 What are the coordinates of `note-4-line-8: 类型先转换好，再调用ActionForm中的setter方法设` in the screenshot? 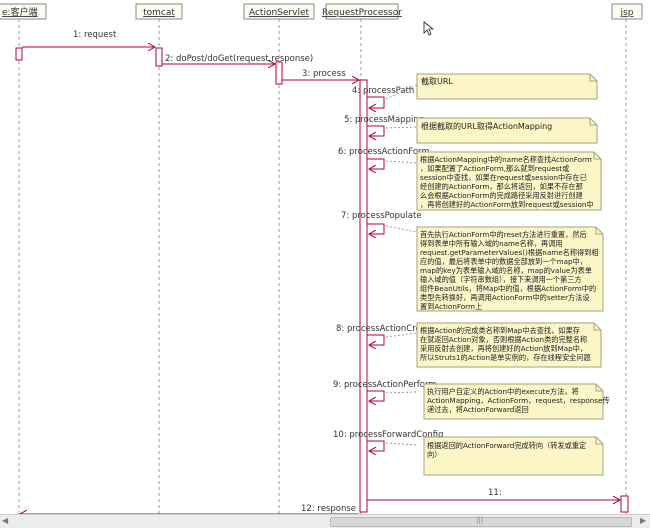 It's located at (505, 297).